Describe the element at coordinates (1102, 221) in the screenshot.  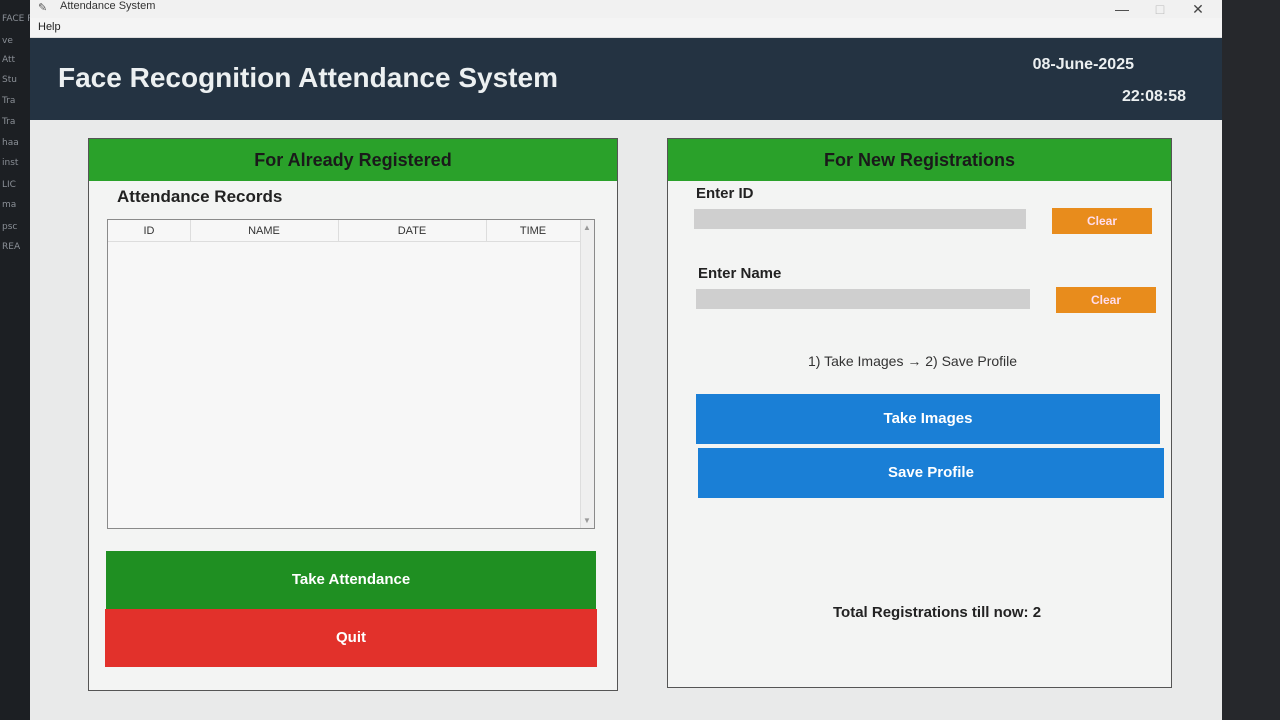
I see `clear-id-button: Clear` at that location.